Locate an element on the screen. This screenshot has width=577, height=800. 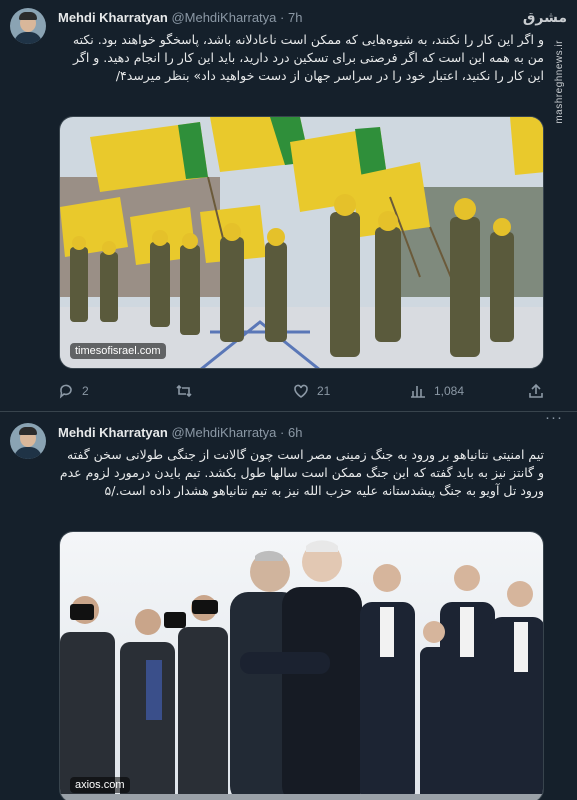
tweet-header: Mehdi Kharratyan @MehdiKharratya · 6h is located at coordinates (180, 432).